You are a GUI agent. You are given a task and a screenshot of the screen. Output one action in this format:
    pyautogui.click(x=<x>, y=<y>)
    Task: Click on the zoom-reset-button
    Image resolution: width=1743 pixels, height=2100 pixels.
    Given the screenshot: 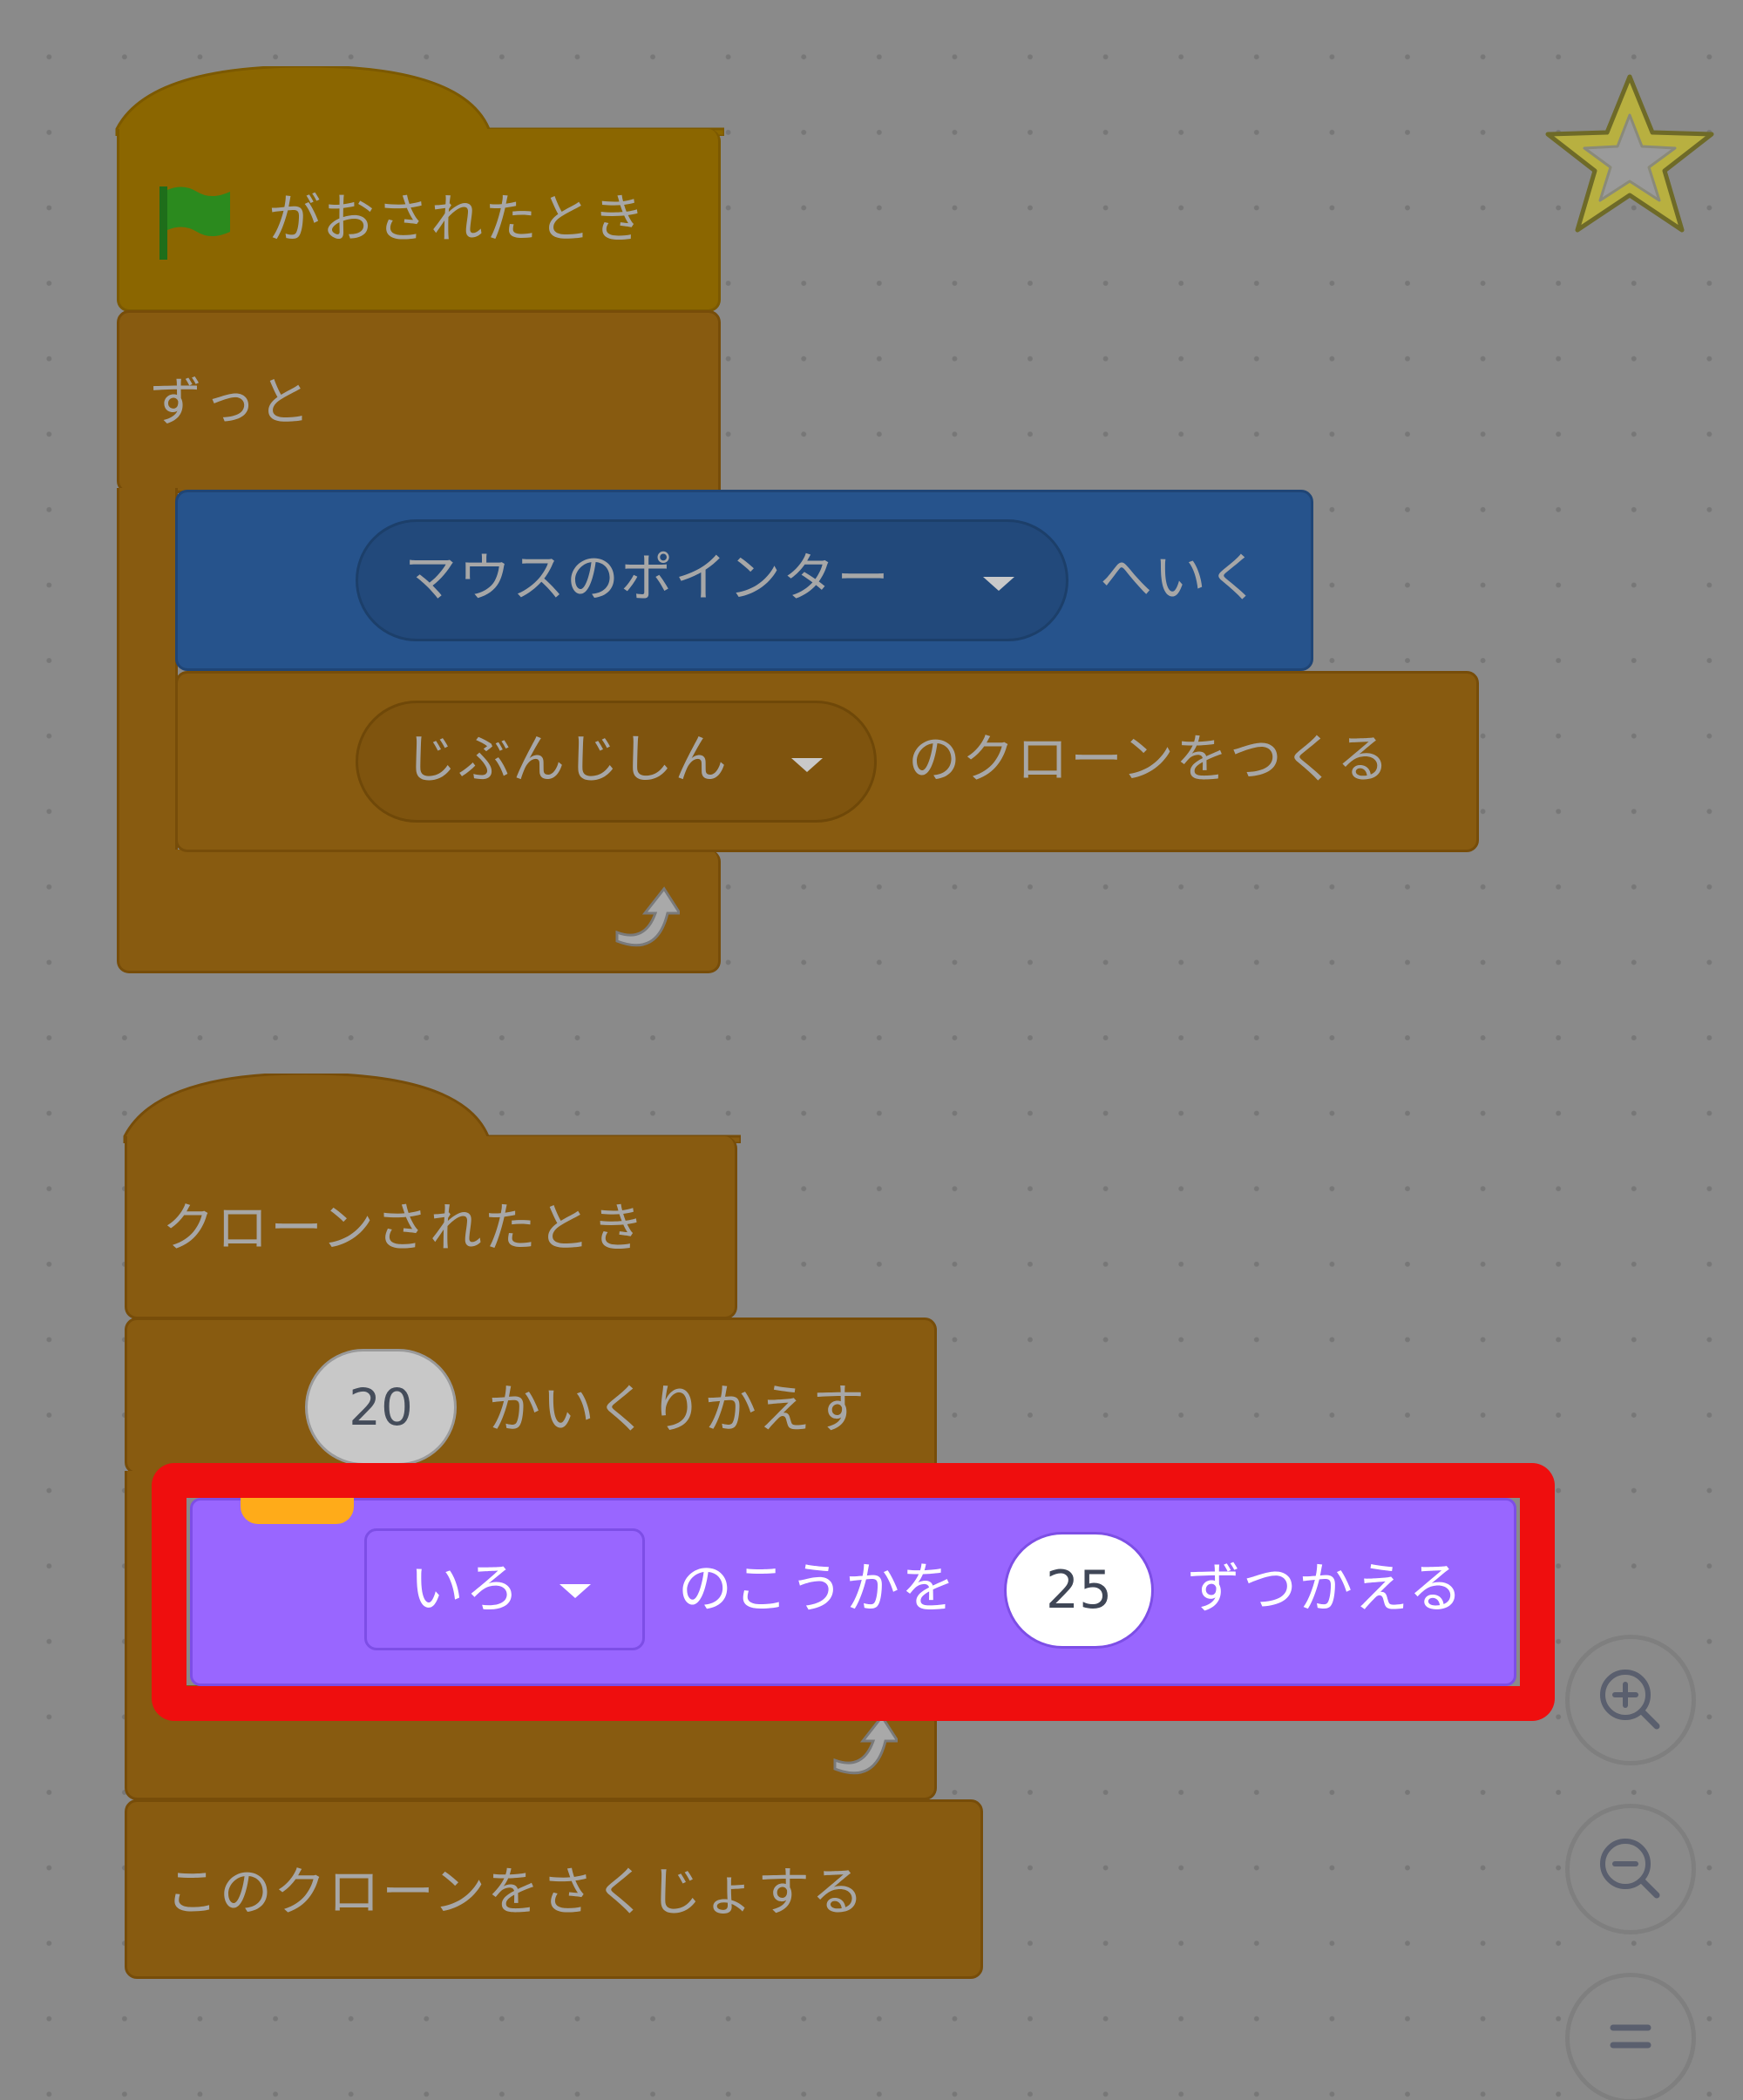 What is the action you would take?
    pyautogui.click(x=1631, y=2036)
    